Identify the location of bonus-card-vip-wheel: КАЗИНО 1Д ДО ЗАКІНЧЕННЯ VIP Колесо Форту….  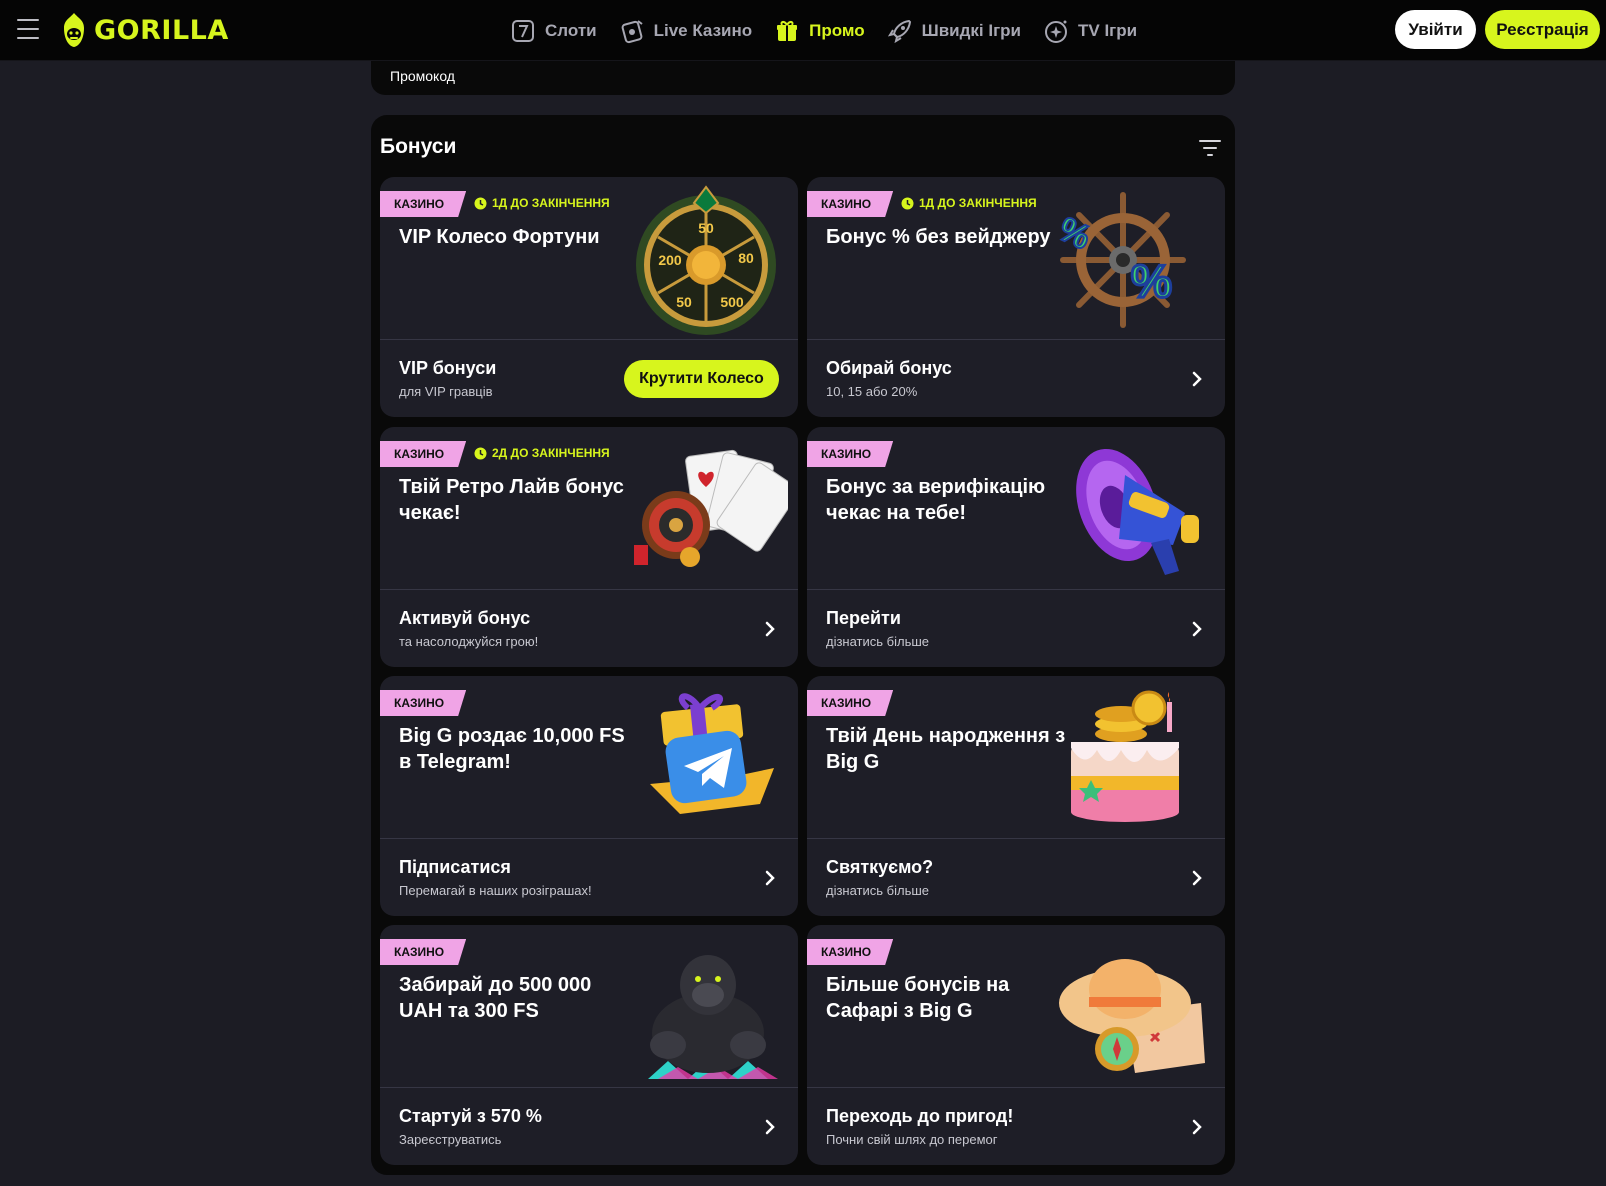
(589, 297).